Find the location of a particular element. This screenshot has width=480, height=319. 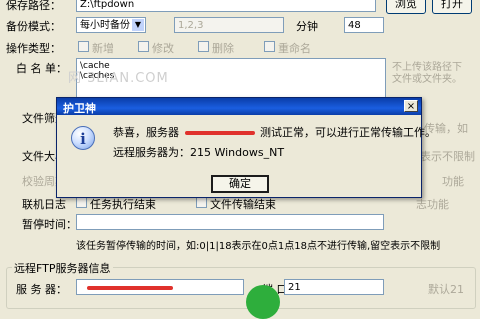

chevron-down-icon: ▼ is located at coordinates (138, 25).